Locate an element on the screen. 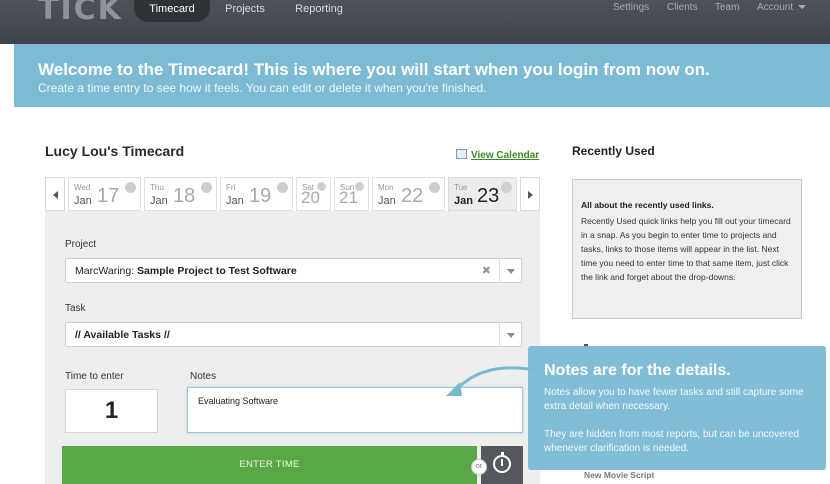 The height and width of the screenshot is (484, 830). callout-arrow-icon is located at coordinates (491, 381).